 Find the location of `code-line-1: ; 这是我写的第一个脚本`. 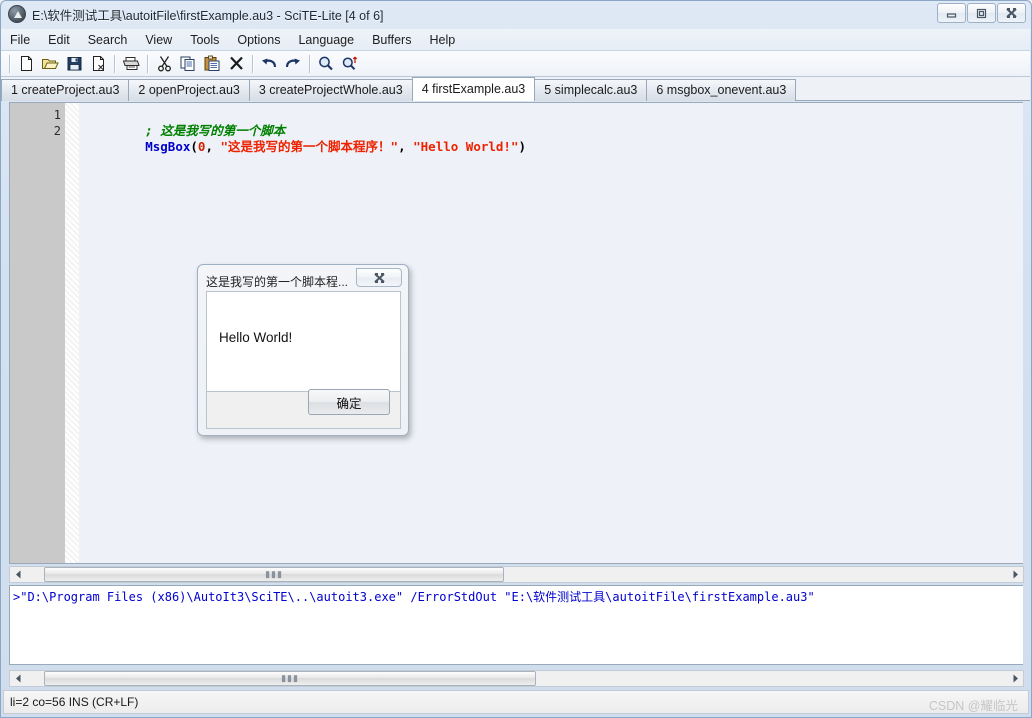

code-line-1: ; 这是我写的第一个脚本 is located at coordinates (551, 122).